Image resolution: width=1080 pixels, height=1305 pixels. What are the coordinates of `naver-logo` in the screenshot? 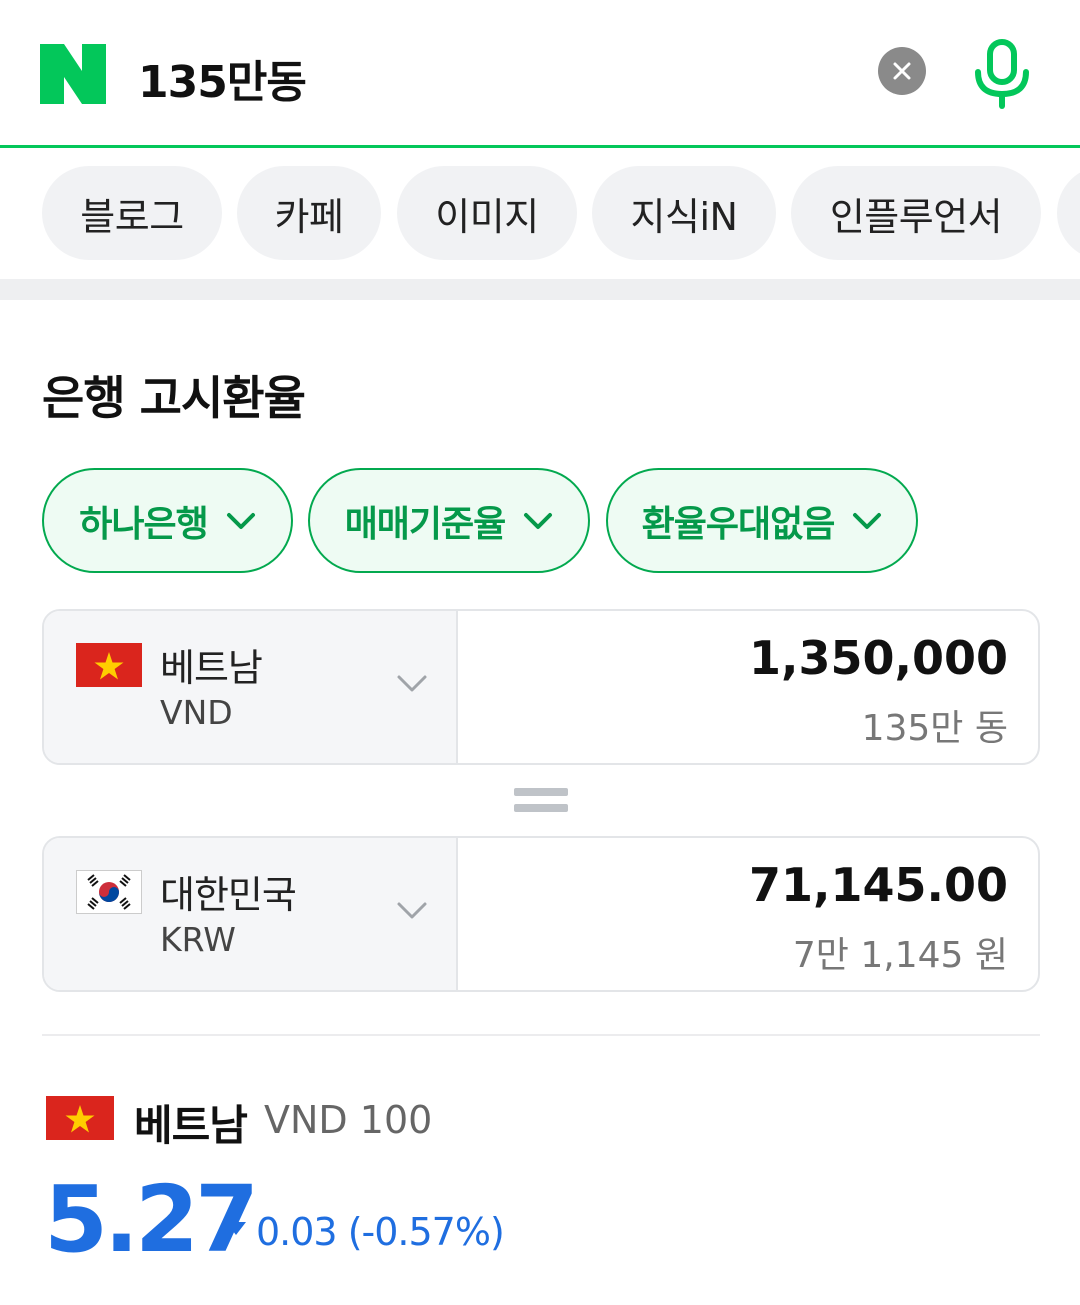 It's located at (73, 74).